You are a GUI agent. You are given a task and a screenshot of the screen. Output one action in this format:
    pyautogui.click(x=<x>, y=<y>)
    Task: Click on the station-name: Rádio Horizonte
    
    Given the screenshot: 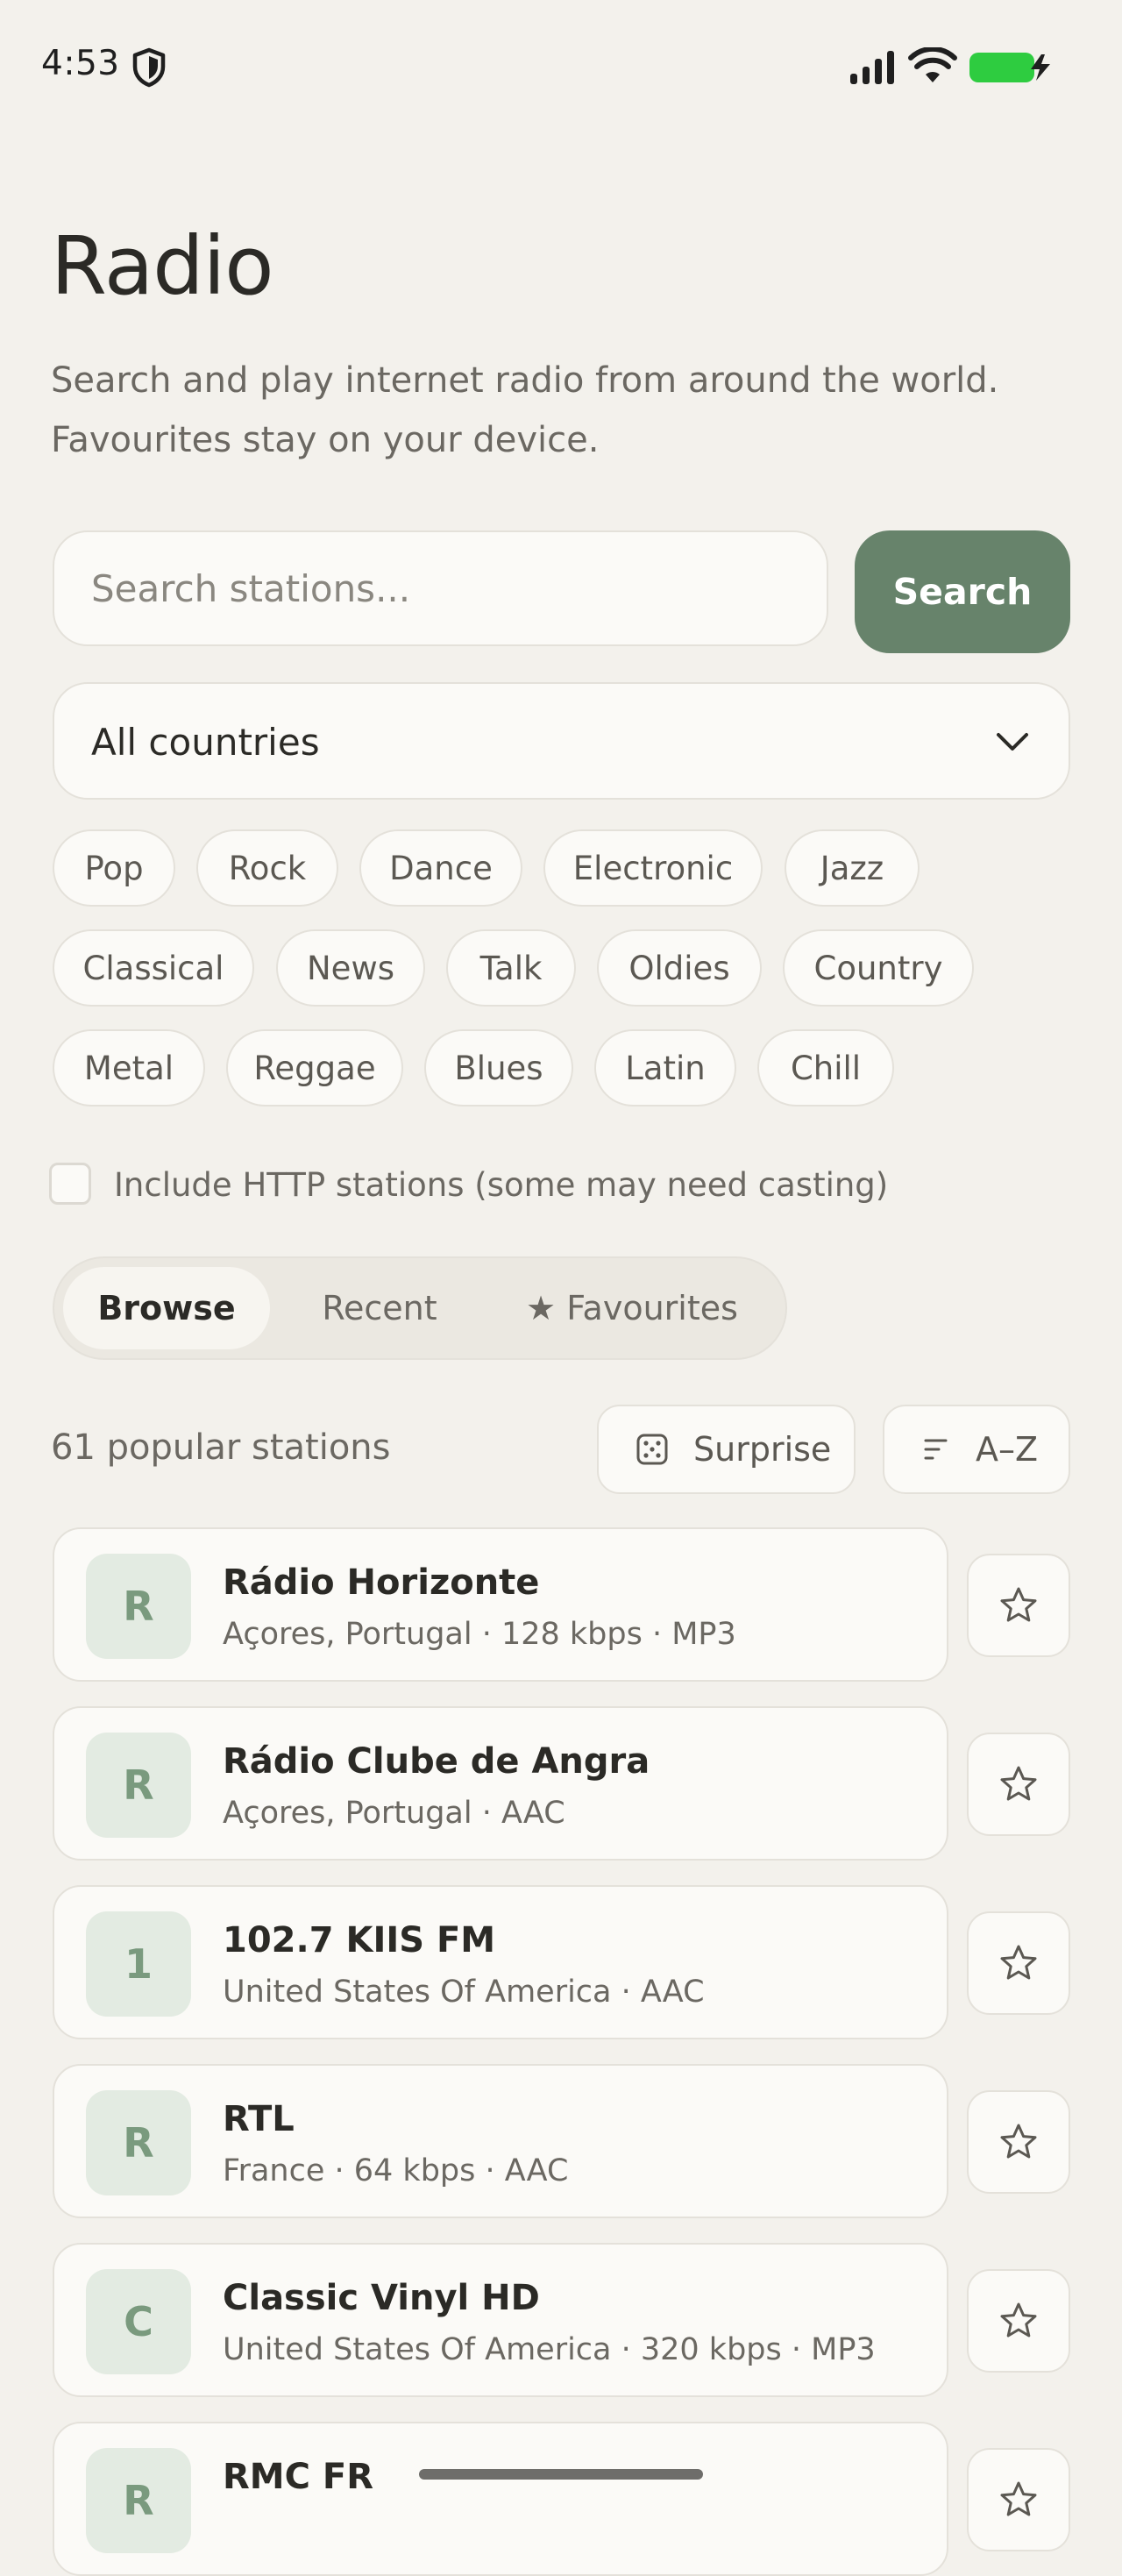 What is the action you would take?
    pyautogui.click(x=382, y=1582)
    